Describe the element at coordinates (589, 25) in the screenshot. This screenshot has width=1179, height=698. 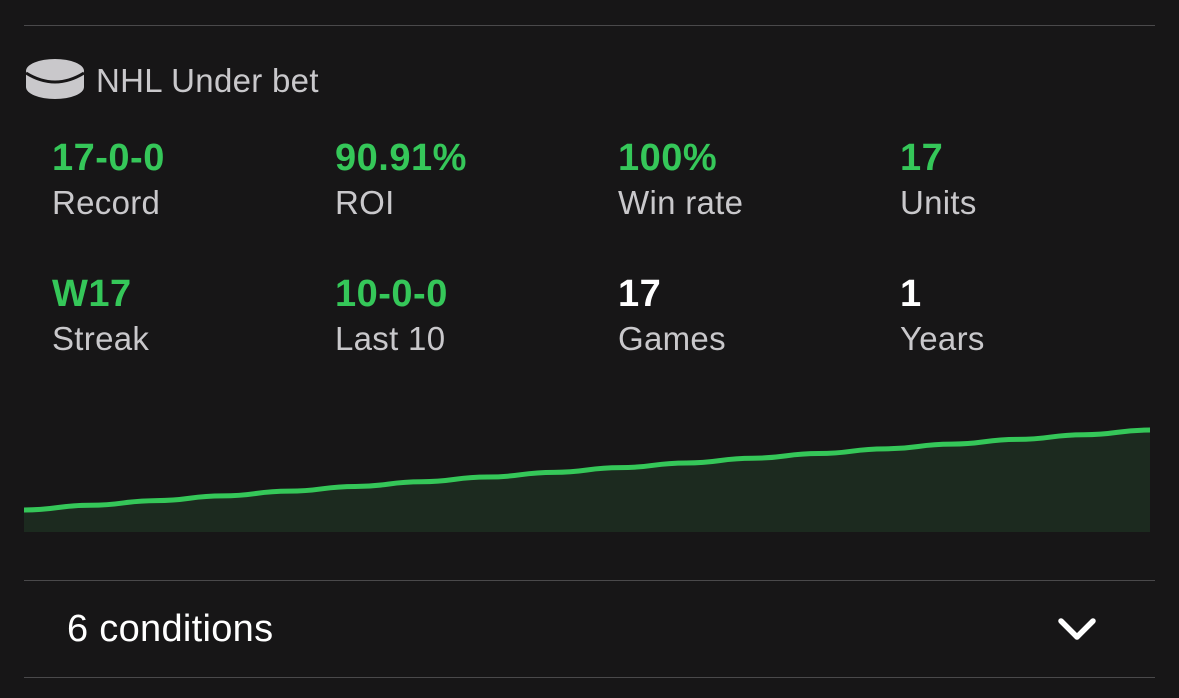
I see `top-divider` at that location.